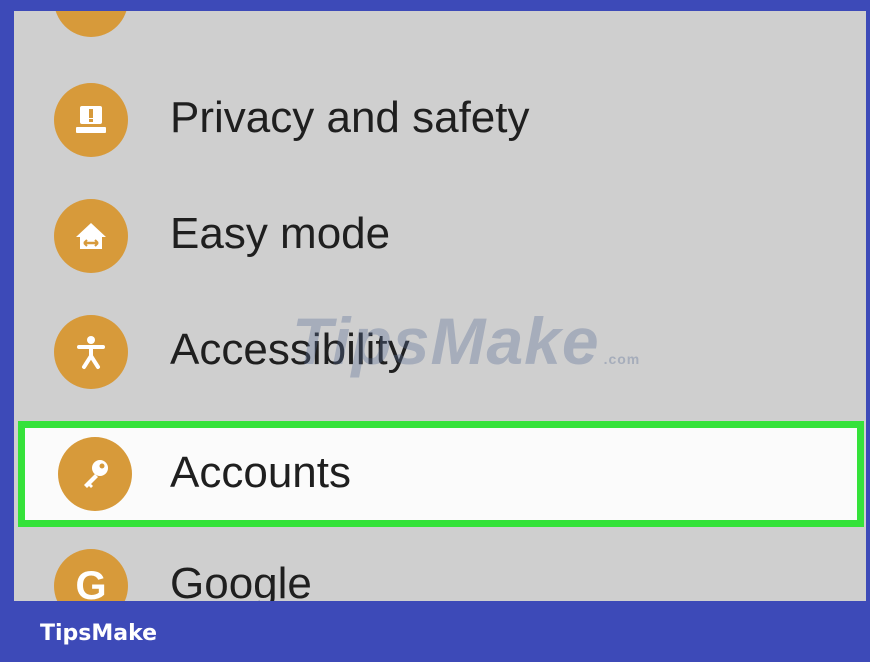 This screenshot has width=870, height=662. Describe the element at coordinates (91, 120) in the screenshot. I see `privacy-icon` at that location.